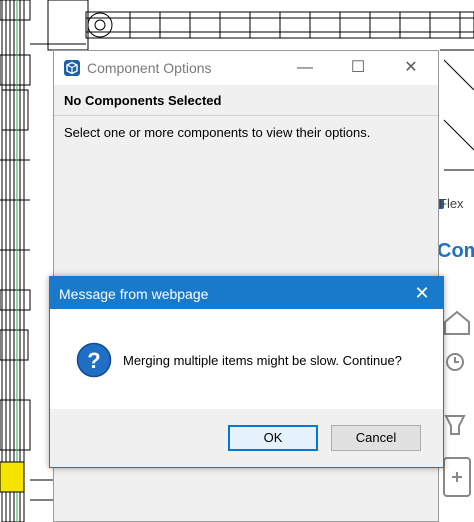 The width and height of the screenshot is (474, 522). Describe the element at coordinates (305, 68) in the screenshot. I see `minimize-button: —` at that location.